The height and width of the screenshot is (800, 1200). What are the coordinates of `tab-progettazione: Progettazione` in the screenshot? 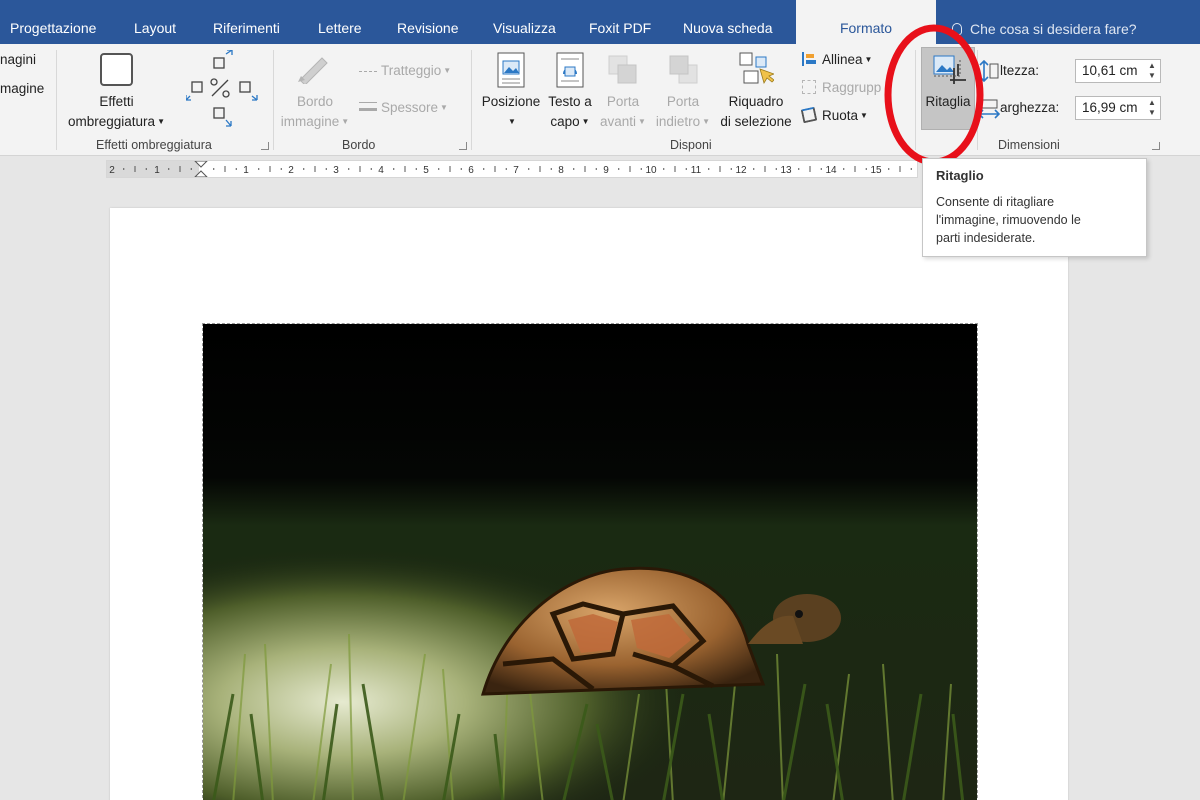 It's located at (53, 22).